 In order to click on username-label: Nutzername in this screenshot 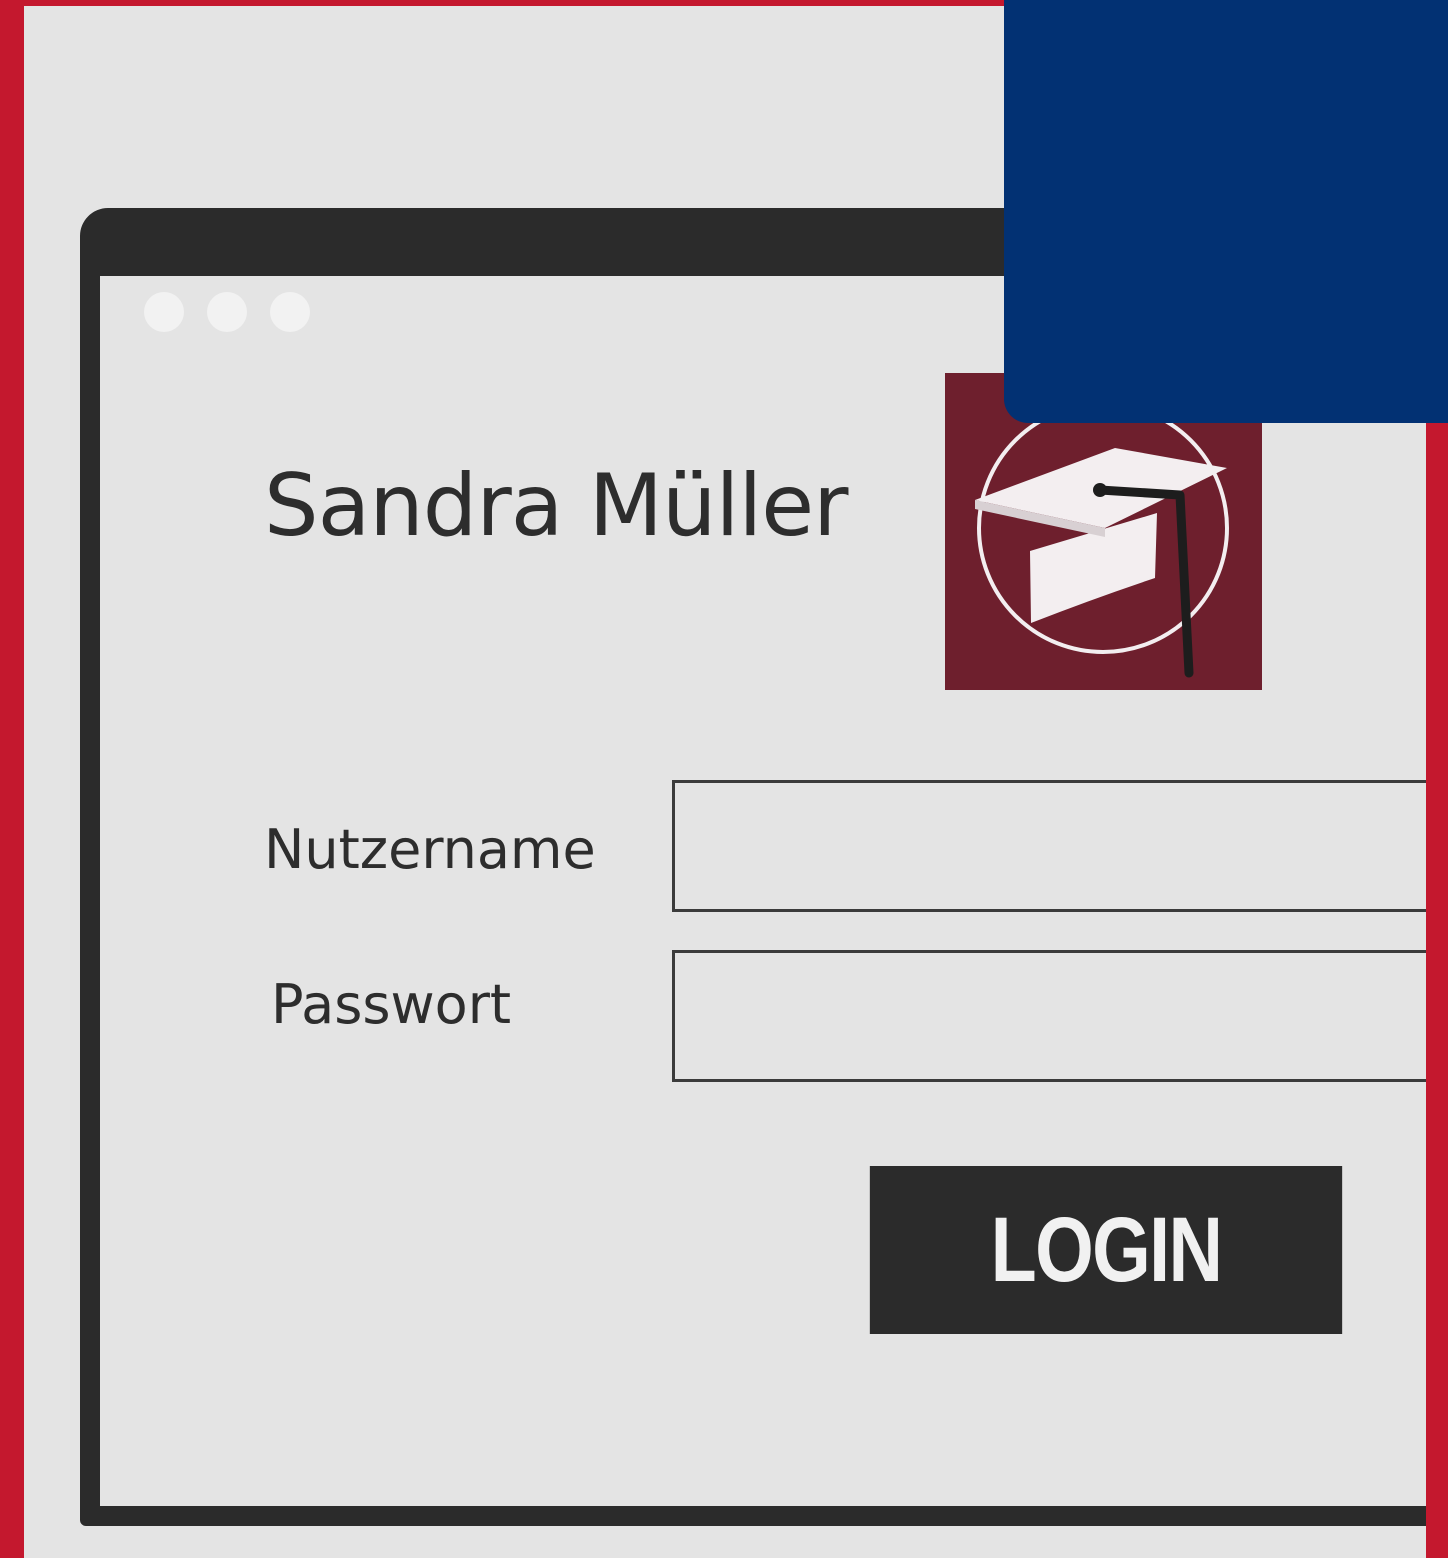, I will do `click(430, 849)`.